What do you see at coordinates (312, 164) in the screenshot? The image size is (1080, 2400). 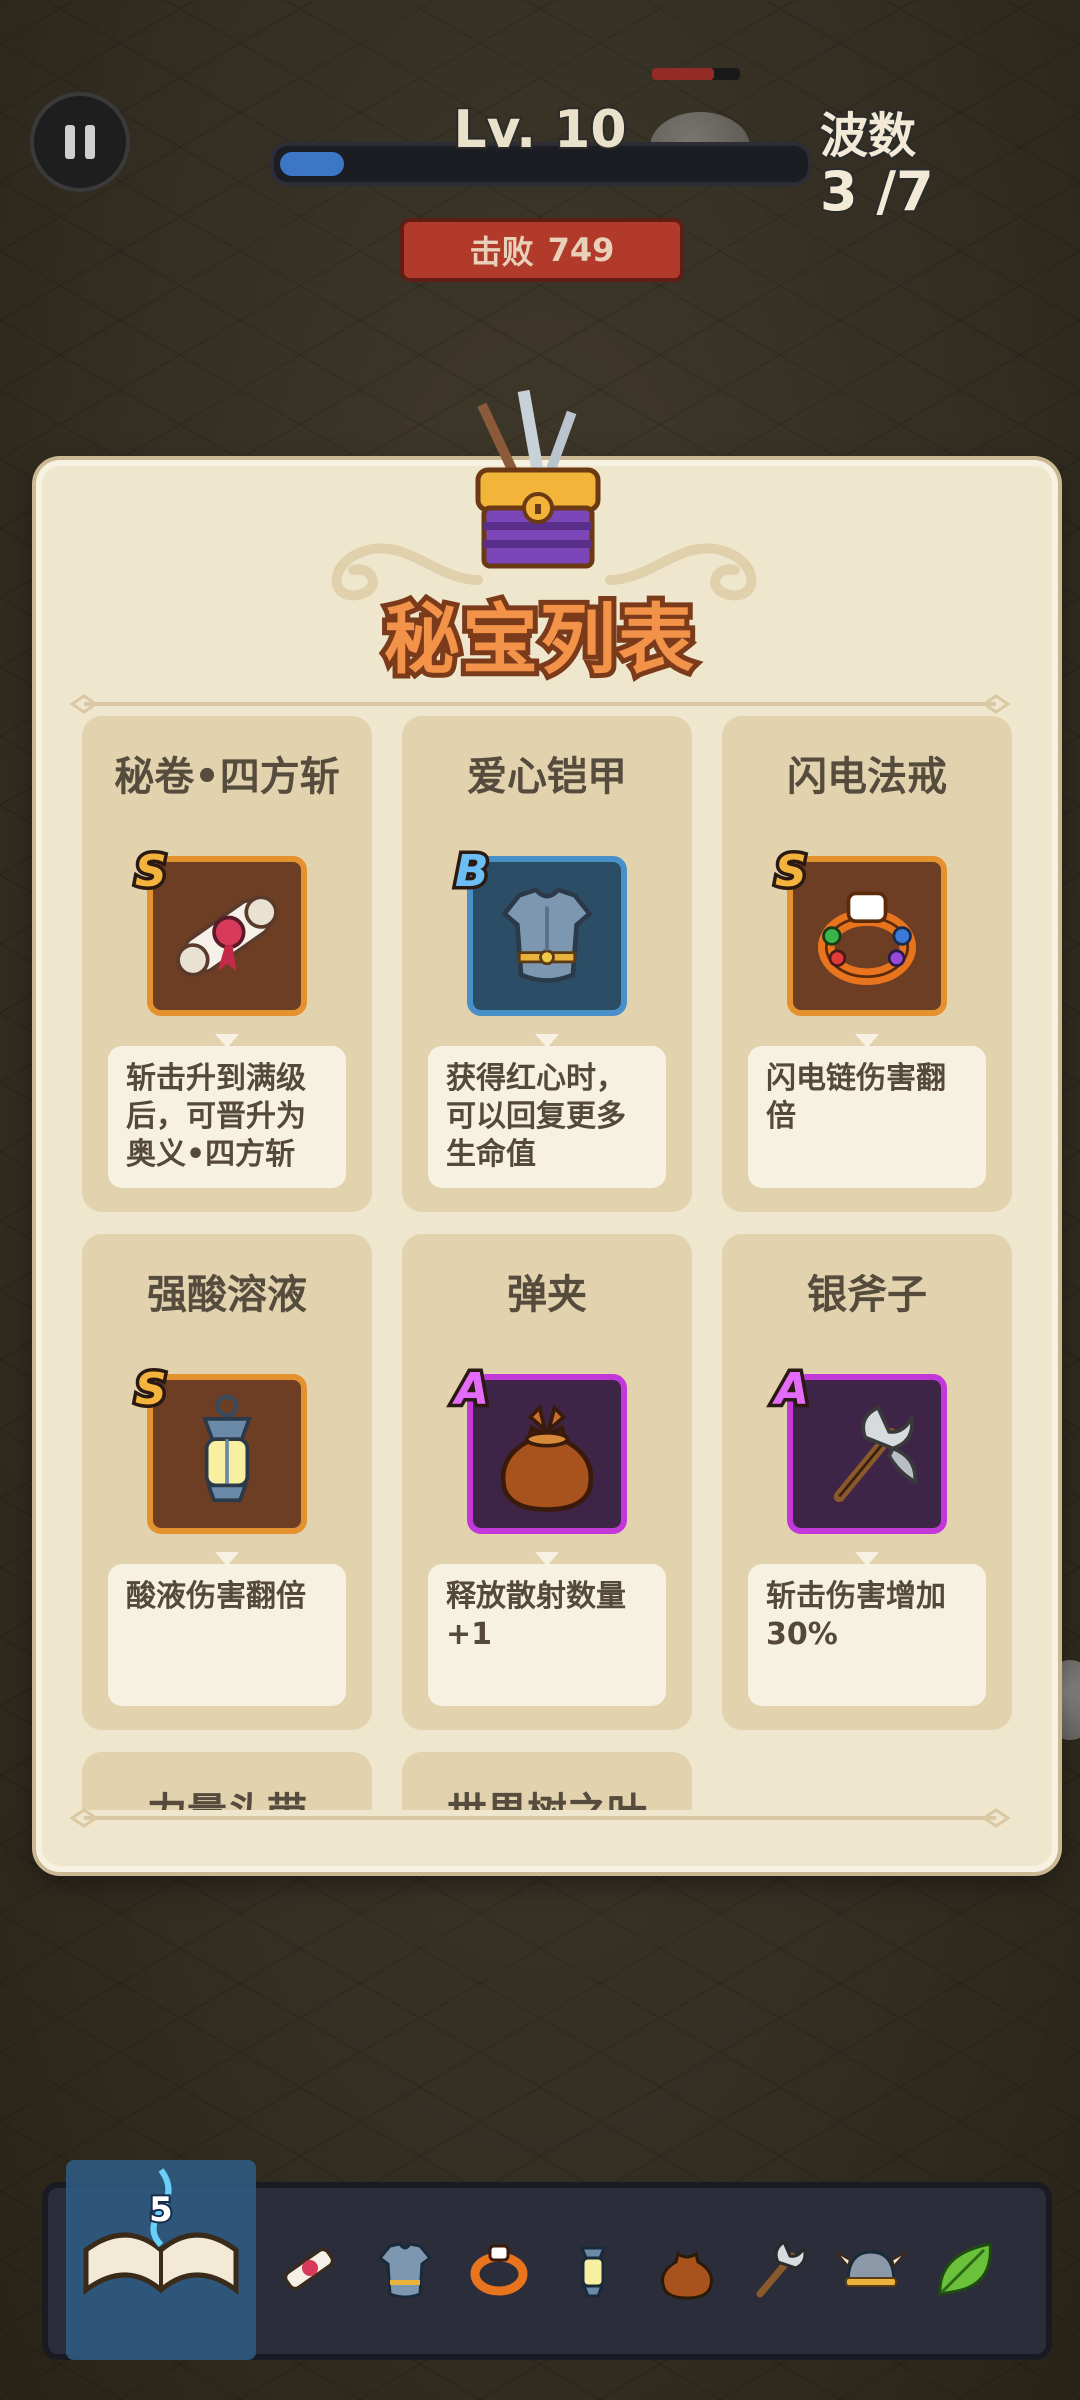 I see `xp-progress-fill` at bounding box center [312, 164].